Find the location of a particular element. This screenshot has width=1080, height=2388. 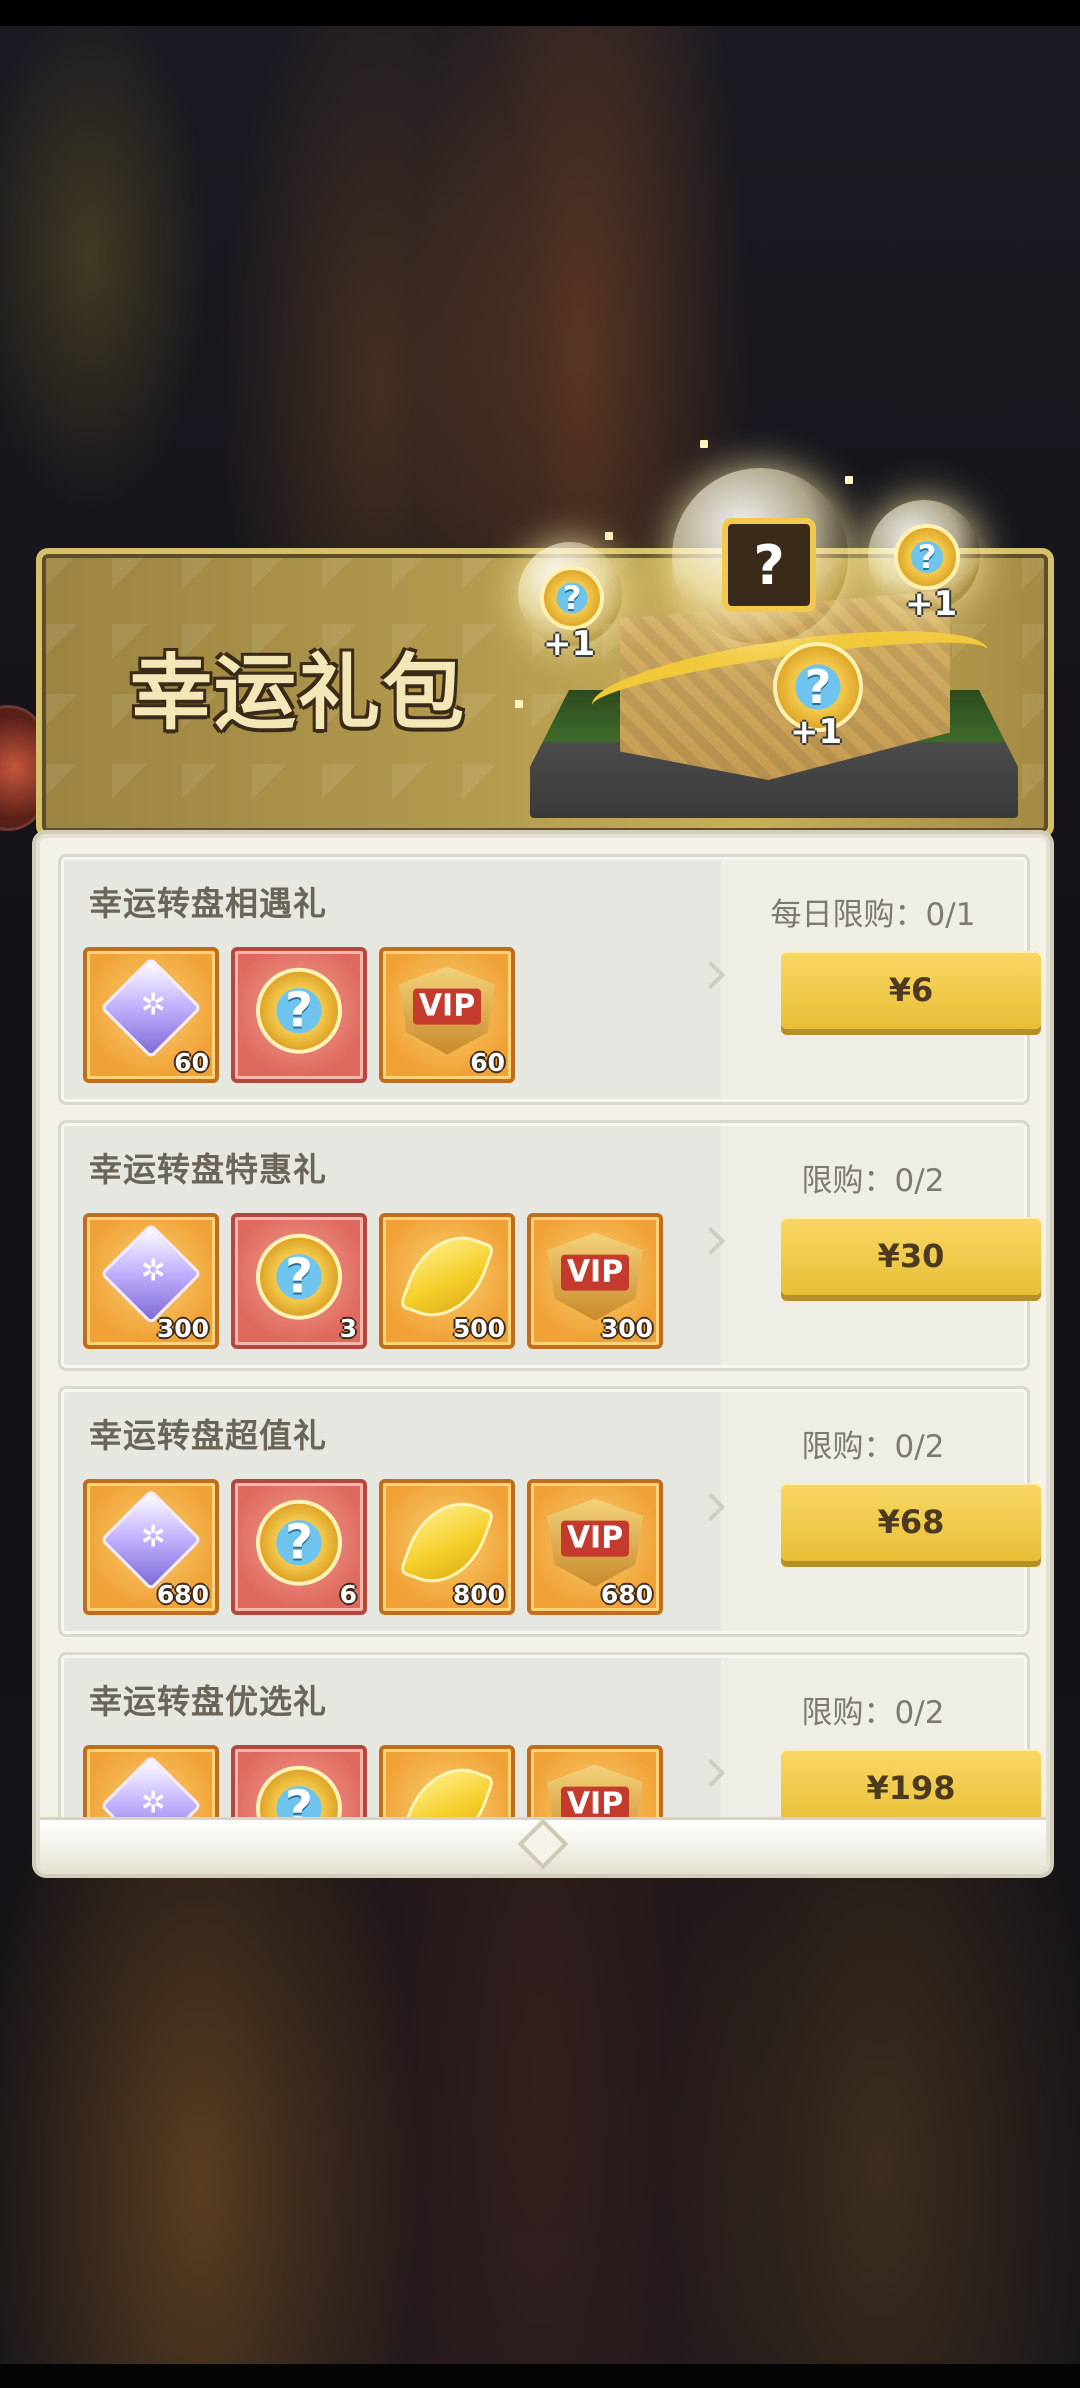

plus-one-center: +1 is located at coordinates (816, 732).